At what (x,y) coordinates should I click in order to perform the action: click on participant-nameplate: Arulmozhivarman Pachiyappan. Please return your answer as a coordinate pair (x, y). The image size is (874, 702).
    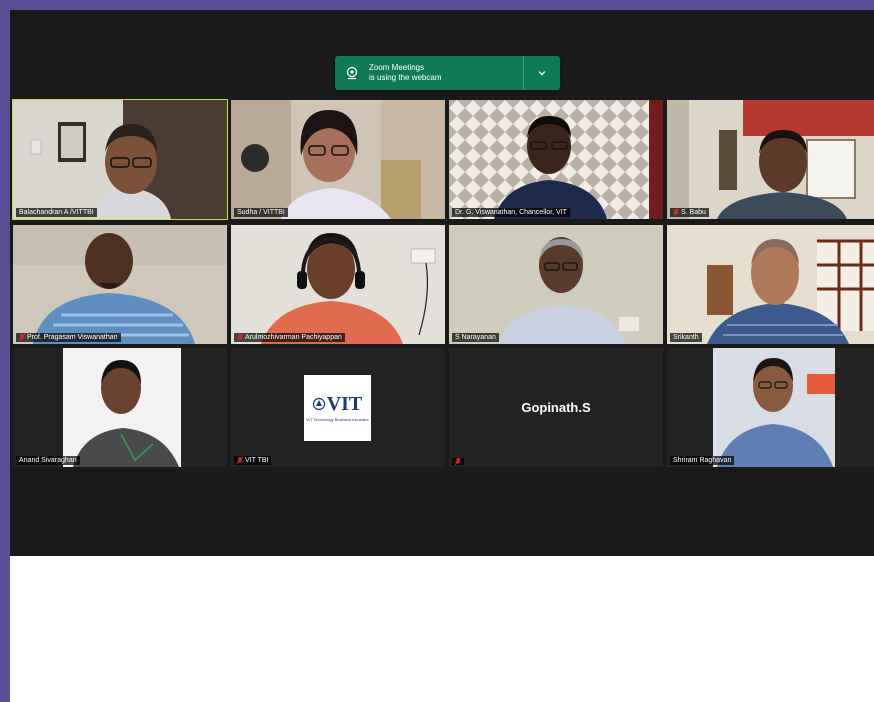
    Looking at the image, I should click on (289, 337).